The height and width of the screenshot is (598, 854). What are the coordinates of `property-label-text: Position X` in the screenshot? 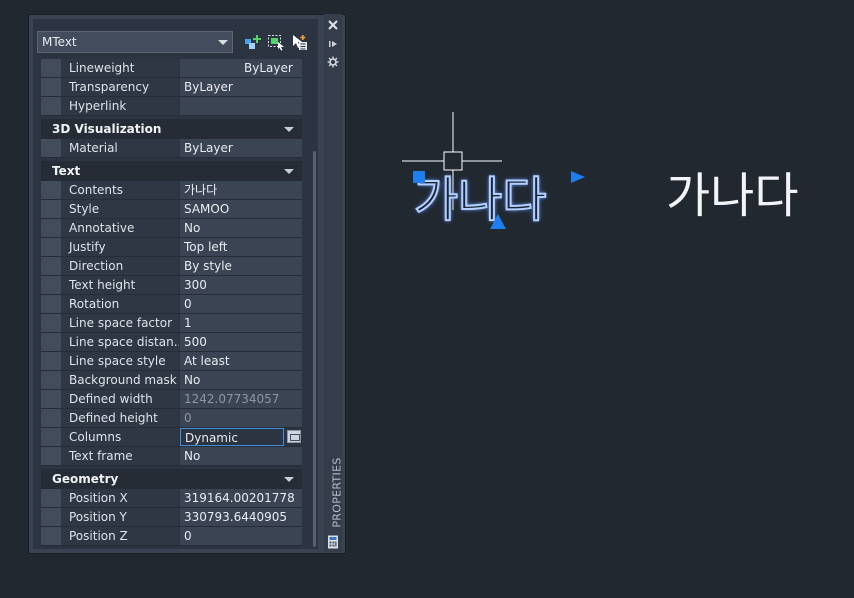 It's located at (98, 498).